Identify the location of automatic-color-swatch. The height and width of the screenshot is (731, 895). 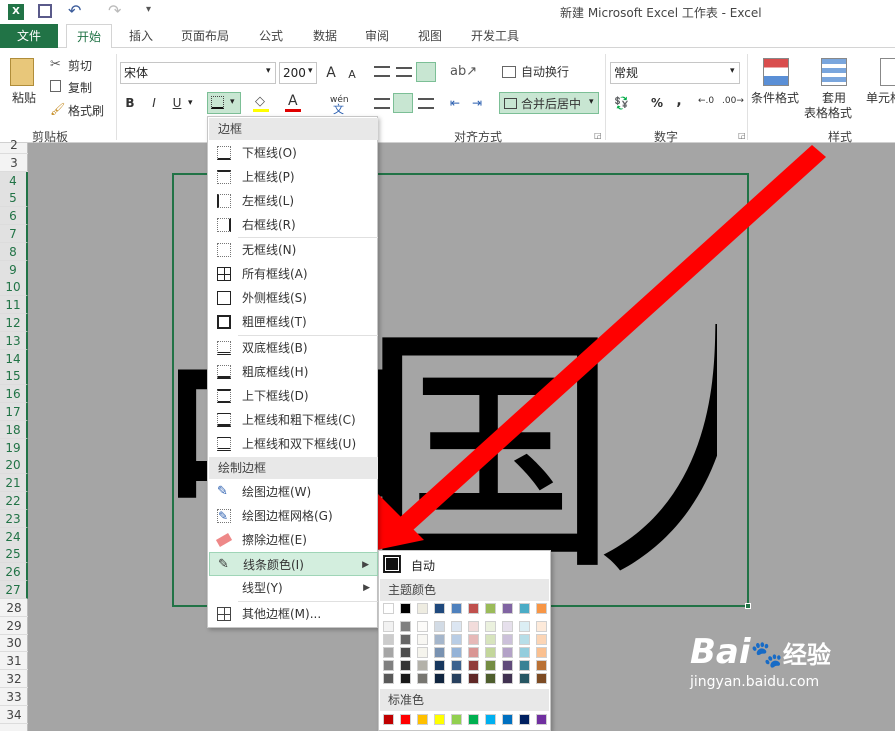
(392, 564).